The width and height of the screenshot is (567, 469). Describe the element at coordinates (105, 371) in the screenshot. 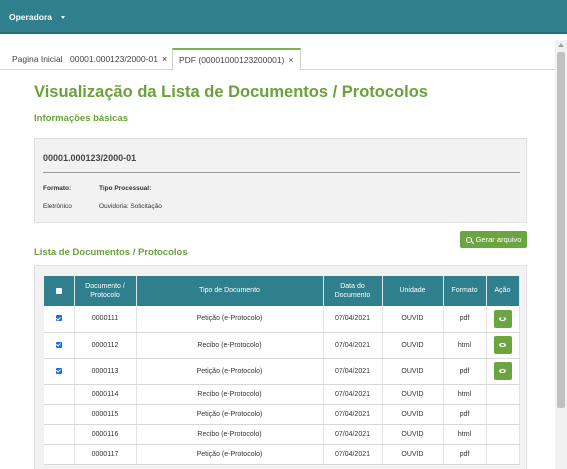

I see `document-number: 0000113` at that location.